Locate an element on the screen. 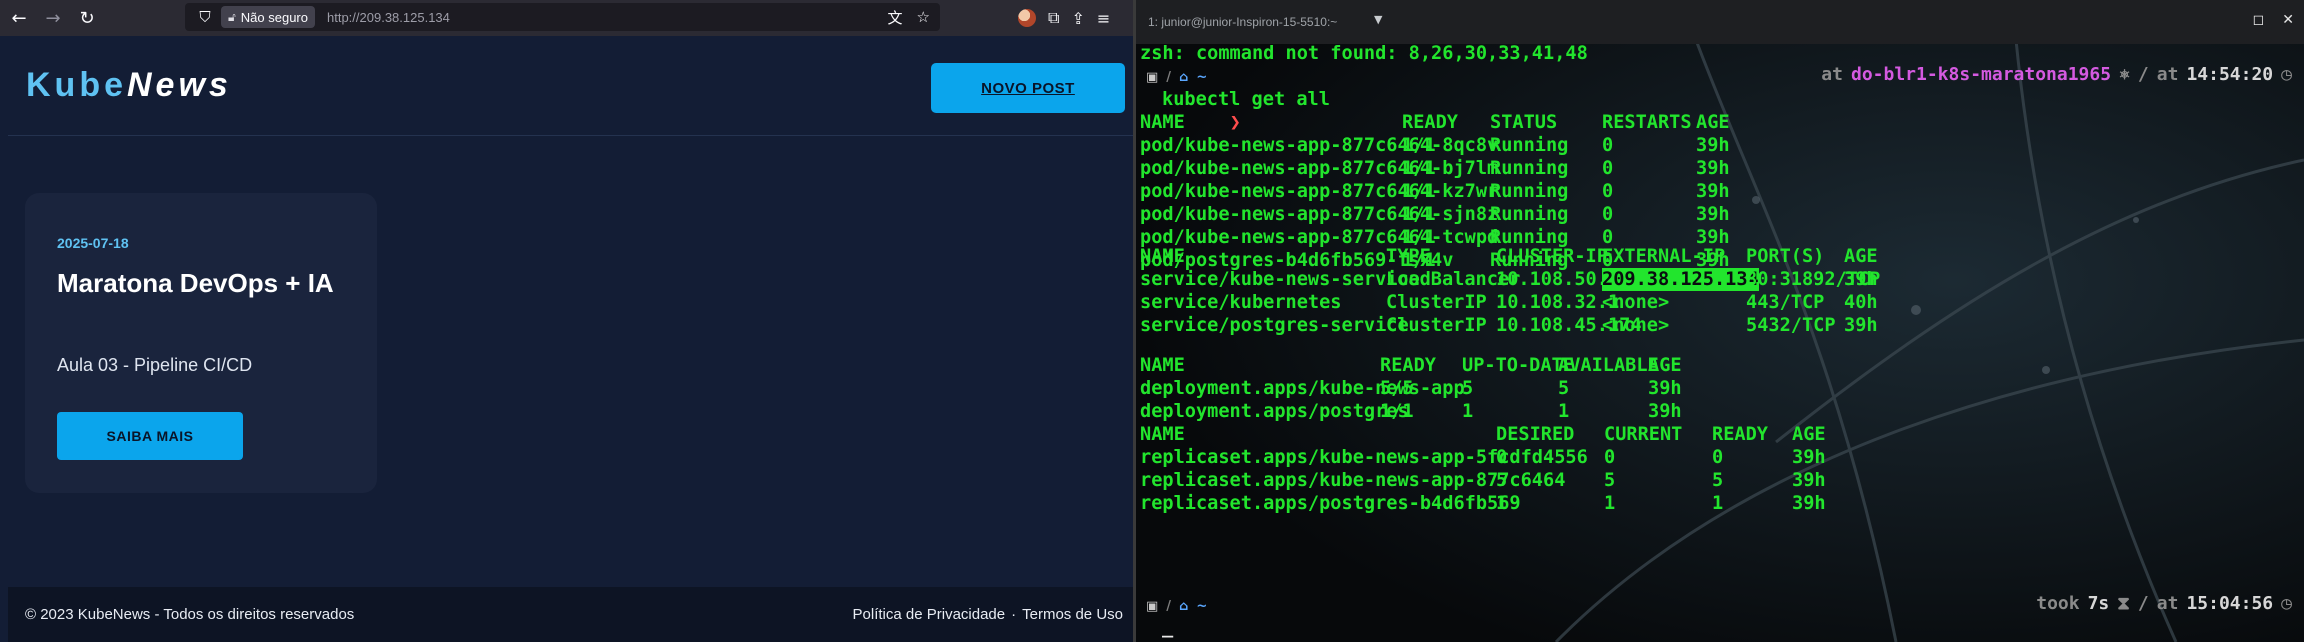 This screenshot has width=2304, height=642. chevron-down-icon: ▼ is located at coordinates (1378, 19).